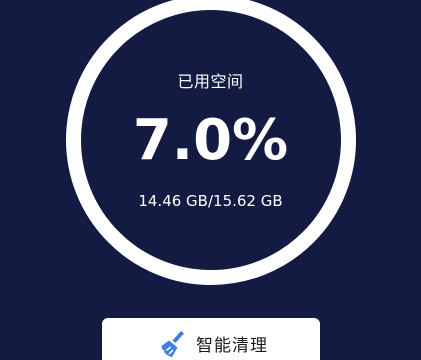 The height and width of the screenshot is (360, 421). I want to click on used-of-total: 14.46 GB/15.62 GB, so click(210, 201).